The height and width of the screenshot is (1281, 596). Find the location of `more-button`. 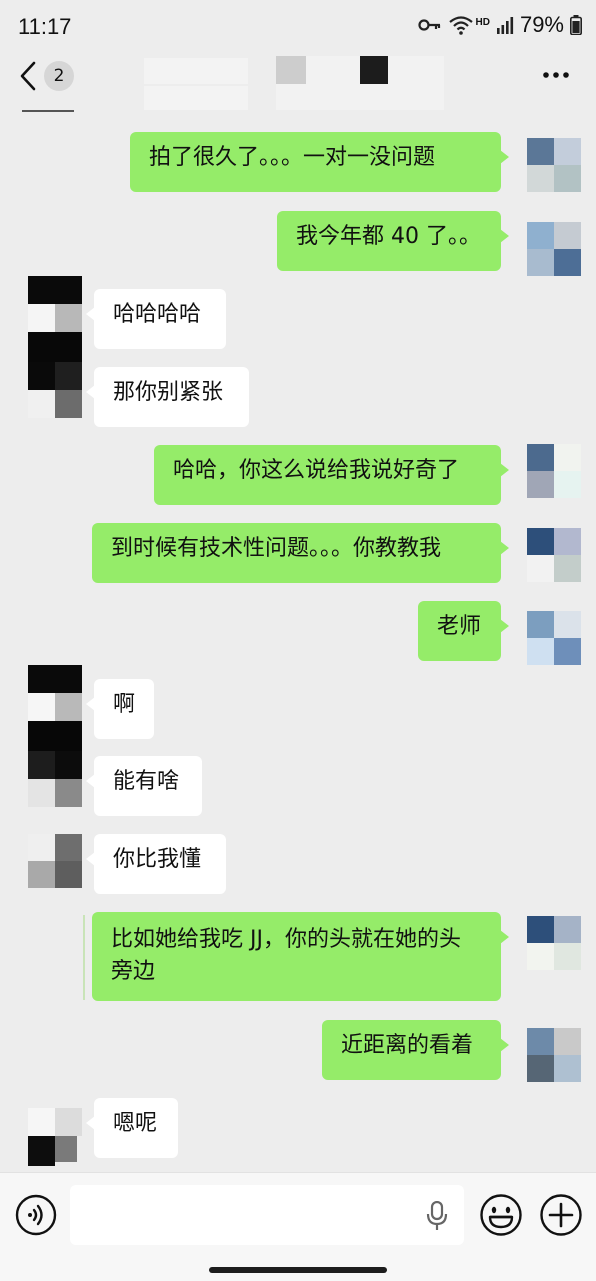

more-button is located at coordinates (556, 73).